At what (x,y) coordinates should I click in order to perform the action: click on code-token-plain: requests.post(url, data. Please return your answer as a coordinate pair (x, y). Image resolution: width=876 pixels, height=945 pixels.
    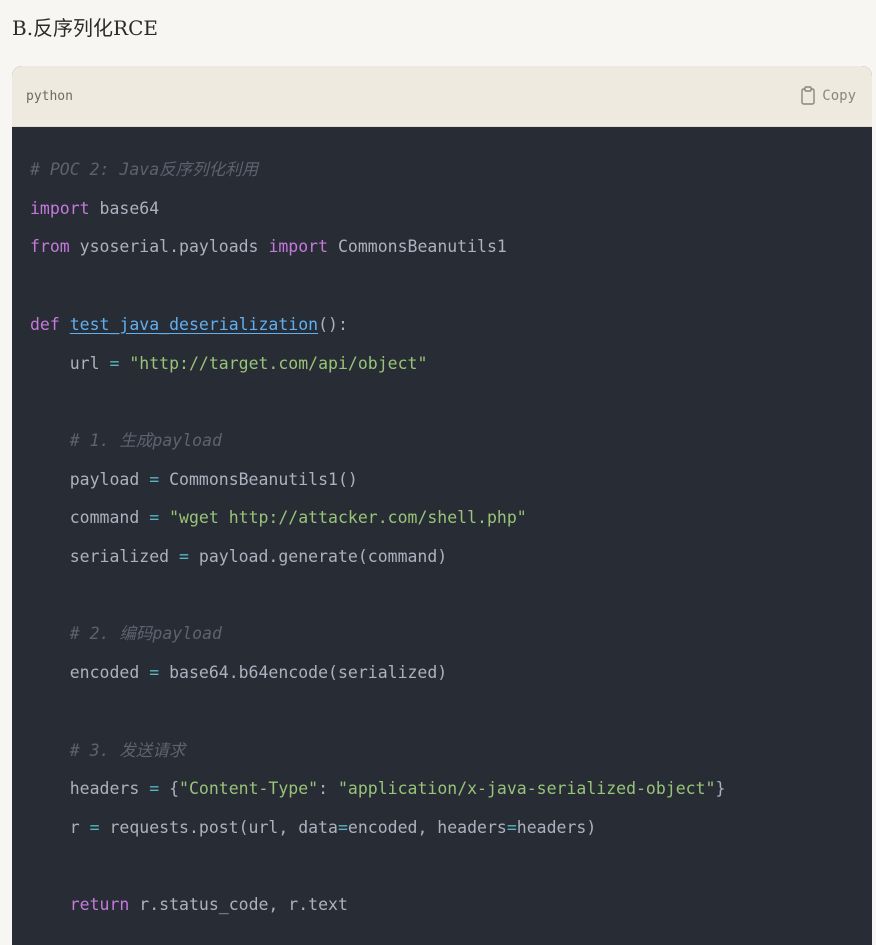
    Looking at the image, I should click on (218, 827).